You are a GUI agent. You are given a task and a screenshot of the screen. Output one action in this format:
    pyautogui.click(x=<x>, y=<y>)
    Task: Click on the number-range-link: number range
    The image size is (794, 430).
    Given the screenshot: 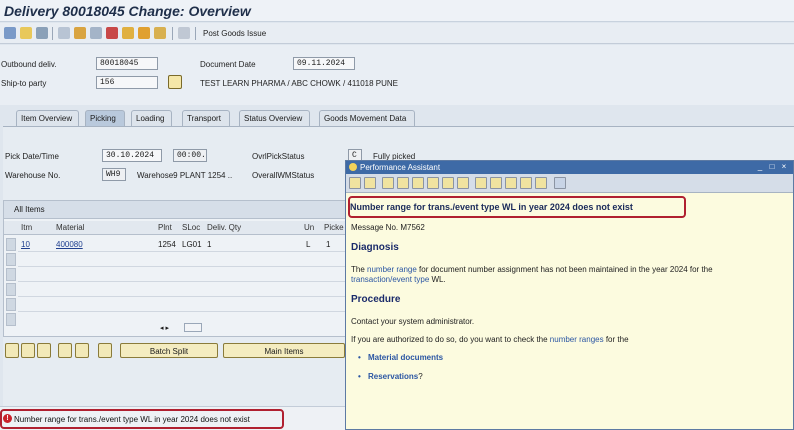 What is the action you would take?
    pyautogui.click(x=392, y=269)
    